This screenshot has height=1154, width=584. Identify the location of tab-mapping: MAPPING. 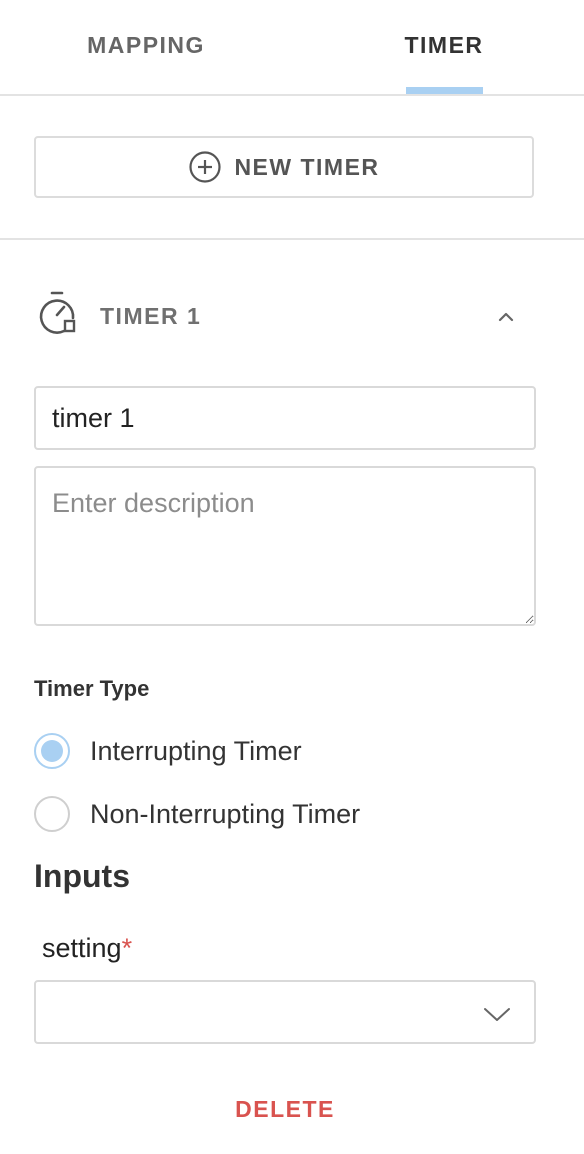
(146, 46).